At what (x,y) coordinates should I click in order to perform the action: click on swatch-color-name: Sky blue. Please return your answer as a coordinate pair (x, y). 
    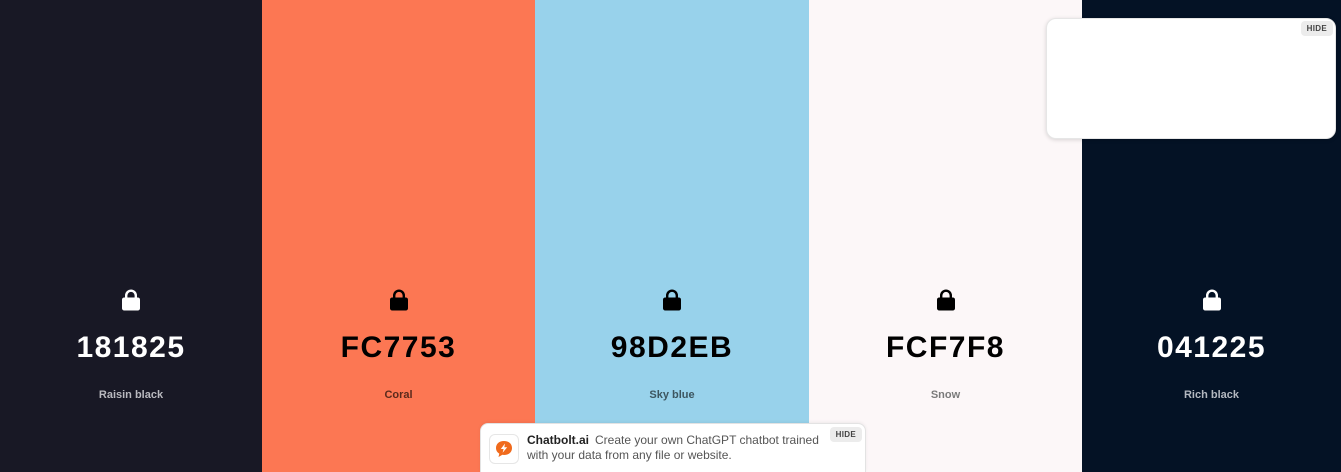
    Looking at the image, I should click on (672, 395).